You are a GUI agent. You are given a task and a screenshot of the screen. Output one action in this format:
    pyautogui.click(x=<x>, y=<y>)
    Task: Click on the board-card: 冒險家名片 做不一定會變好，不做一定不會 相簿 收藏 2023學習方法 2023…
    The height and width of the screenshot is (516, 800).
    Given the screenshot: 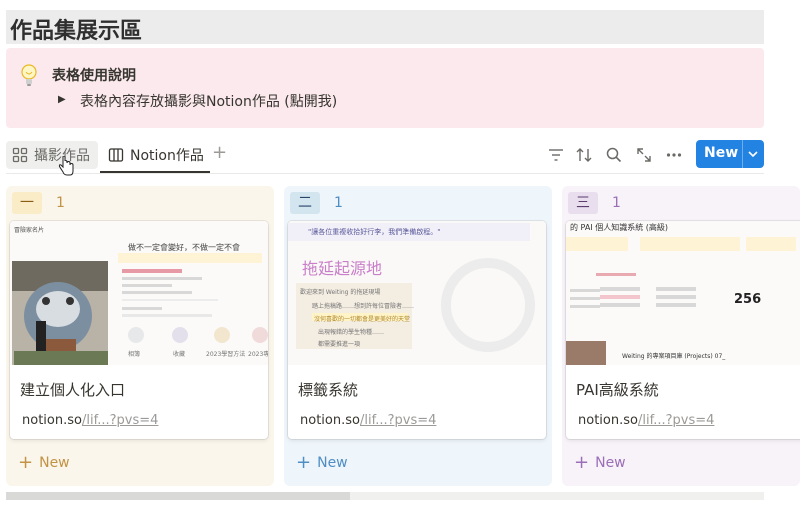 What is the action you would take?
    pyautogui.click(x=139, y=330)
    